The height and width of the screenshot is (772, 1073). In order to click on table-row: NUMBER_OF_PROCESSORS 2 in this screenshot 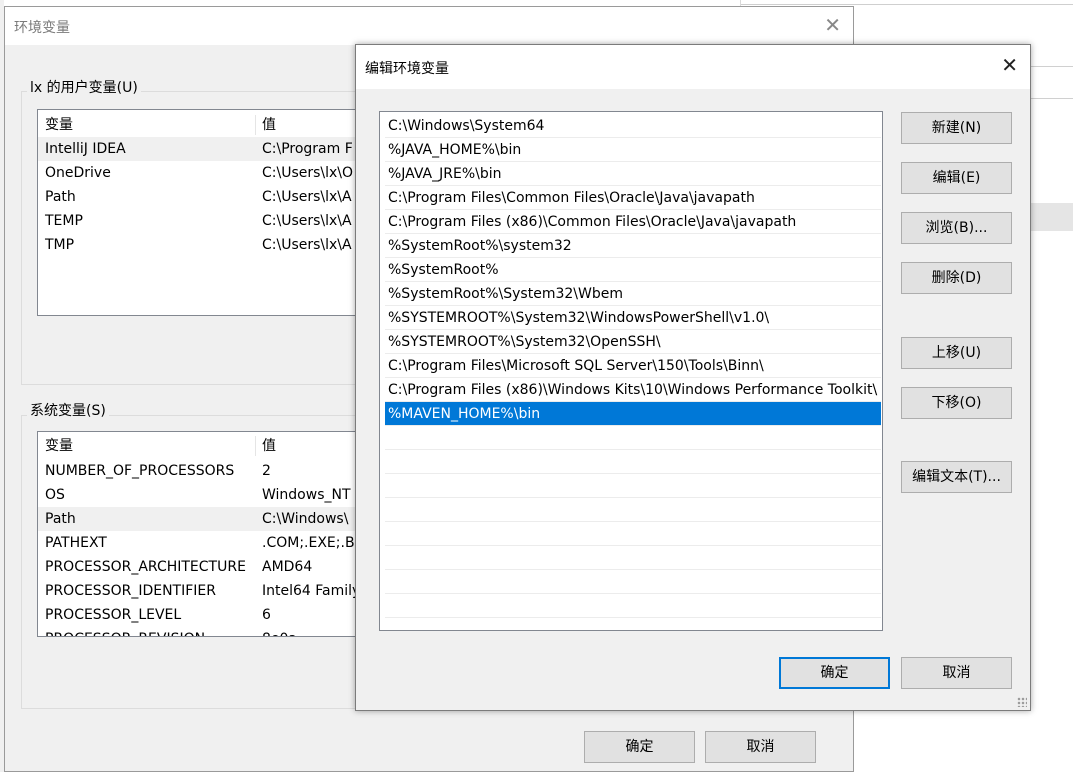, I will do `click(202, 471)`.